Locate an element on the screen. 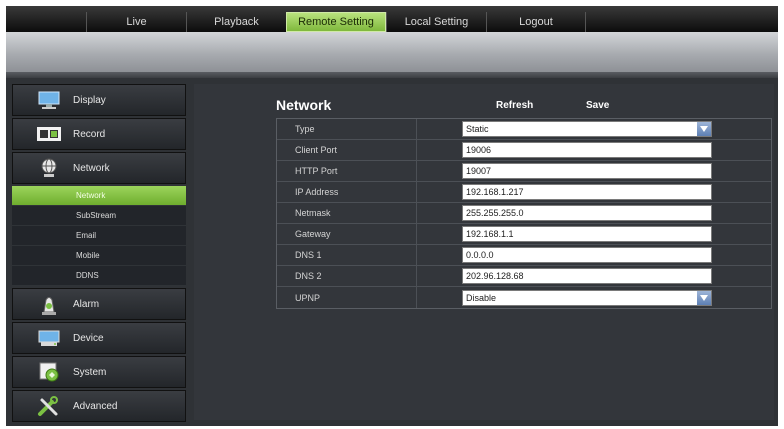 The image size is (784, 429). subitem-email: Email is located at coordinates (99, 236).